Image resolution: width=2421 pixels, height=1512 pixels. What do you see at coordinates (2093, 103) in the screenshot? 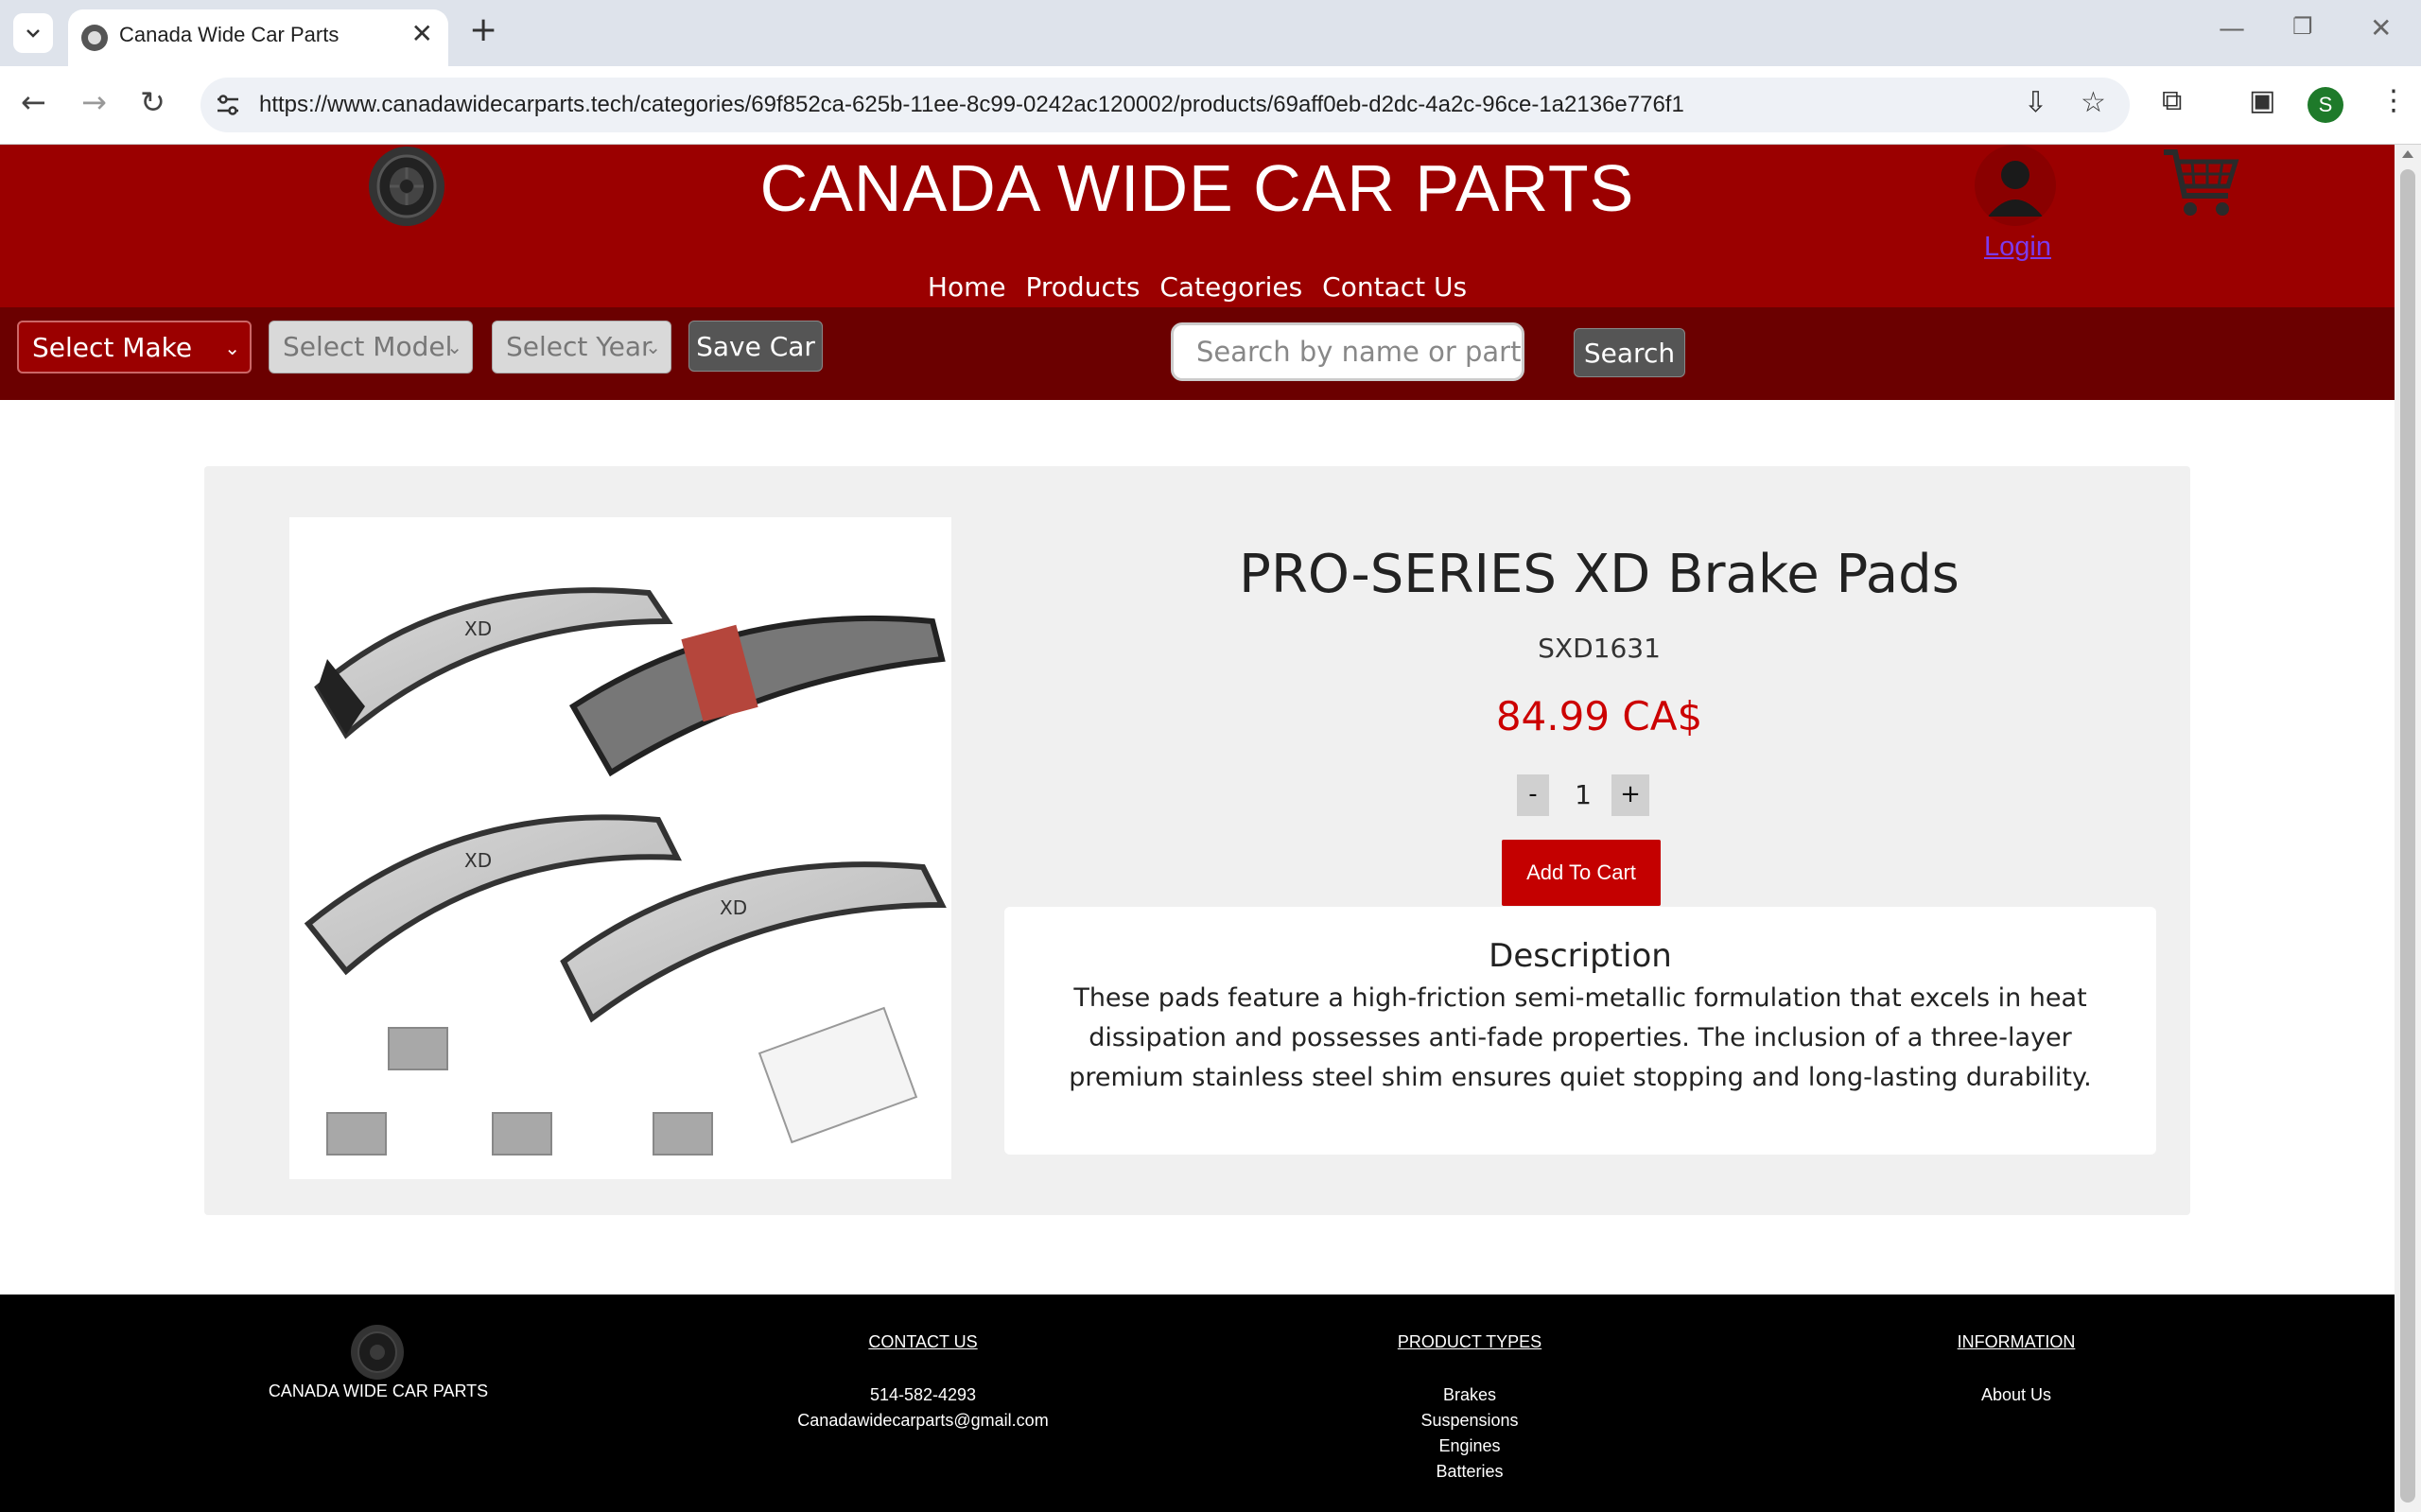
I see `bookmark-star-icon: ☆` at bounding box center [2093, 103].